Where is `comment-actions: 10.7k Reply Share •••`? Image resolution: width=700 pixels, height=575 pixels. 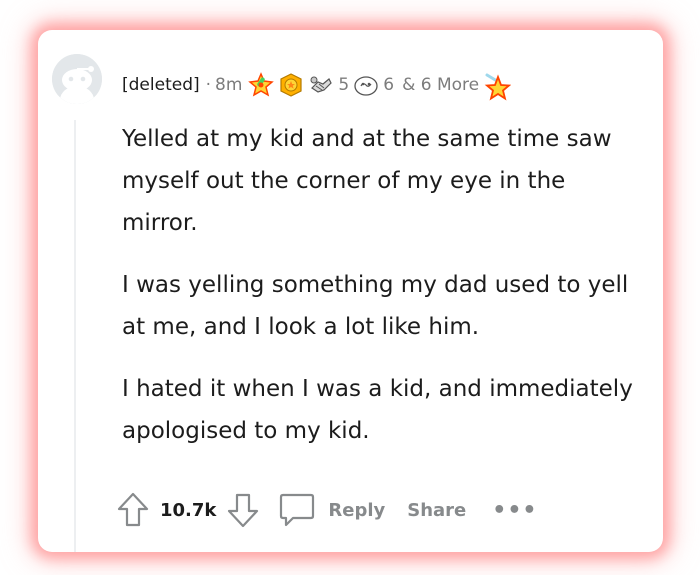 comment-actions: 10.7k Reply Share ••• is located at coordinates (326, 510).